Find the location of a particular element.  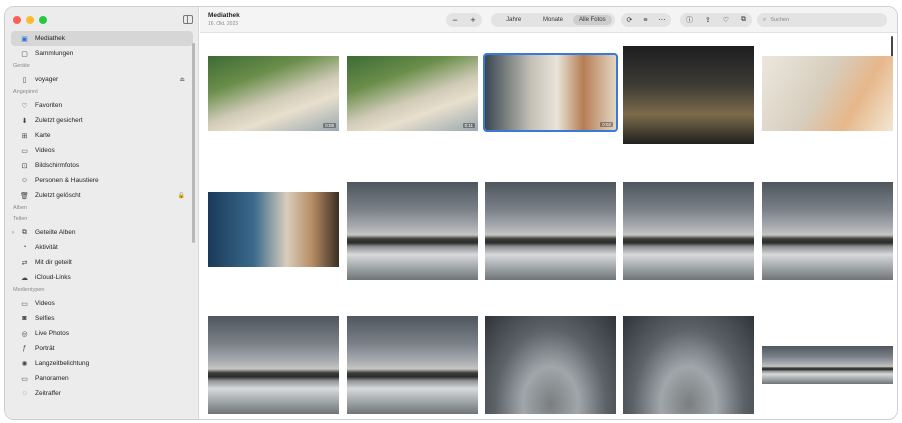

collections-icon: ▢ is located at coordinates (24, 54).